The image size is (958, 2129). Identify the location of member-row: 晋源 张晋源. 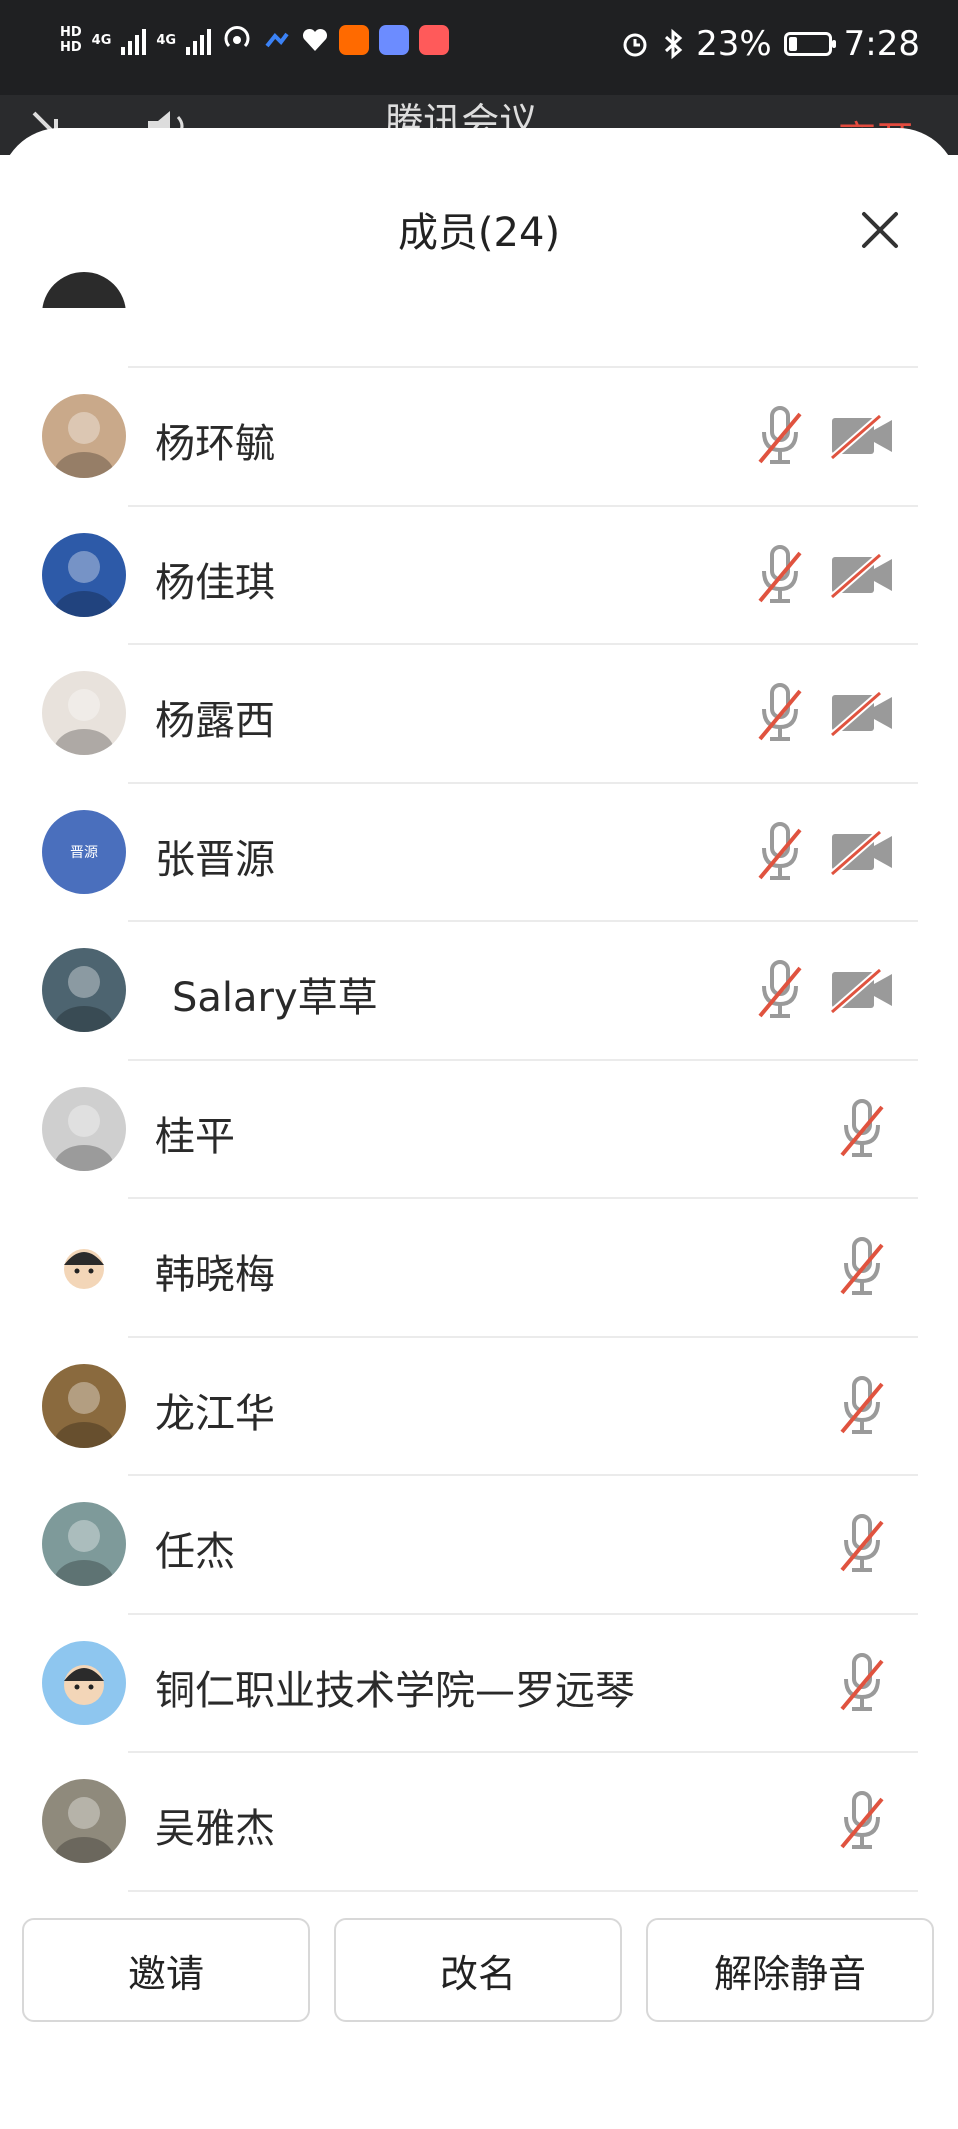
(479, 853).